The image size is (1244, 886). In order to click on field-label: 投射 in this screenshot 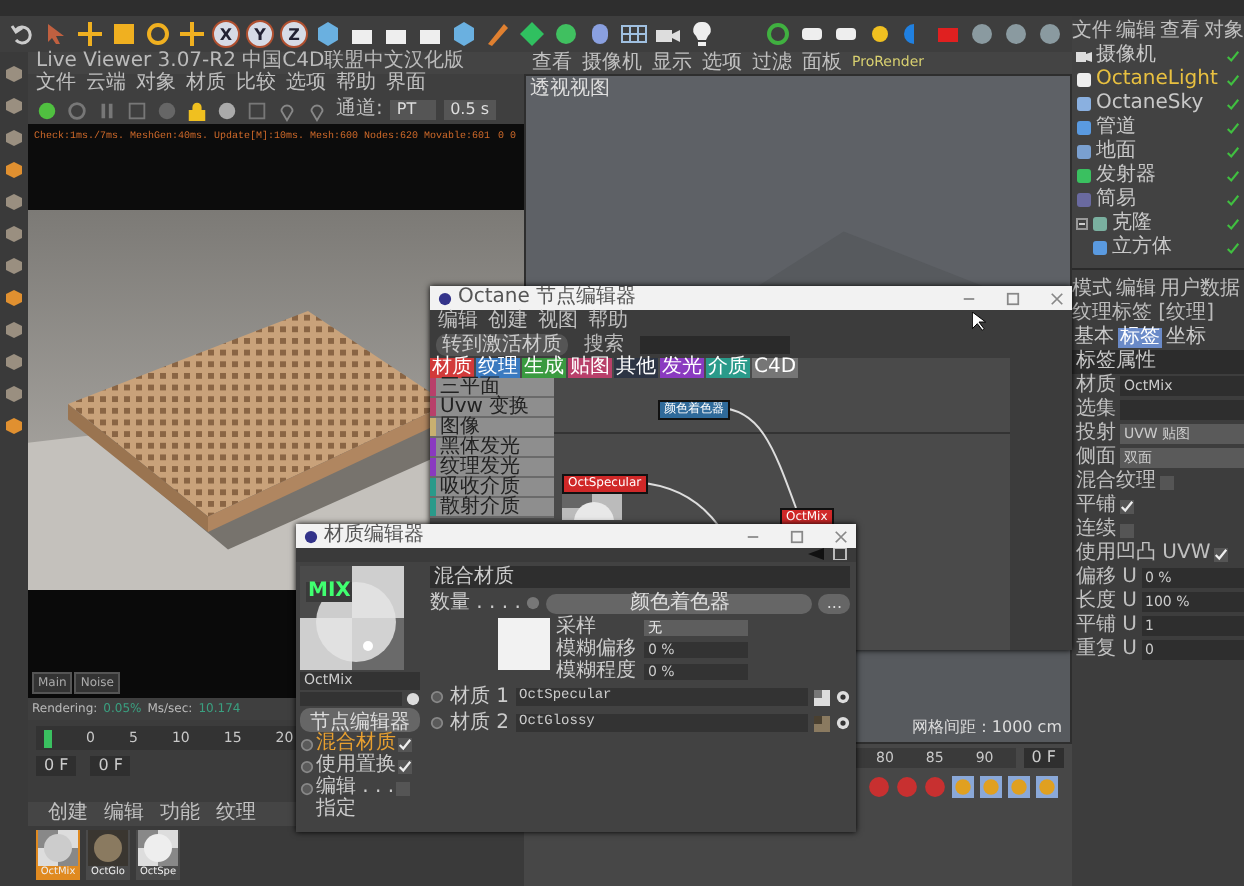, I will do `click(1096, 434)`.